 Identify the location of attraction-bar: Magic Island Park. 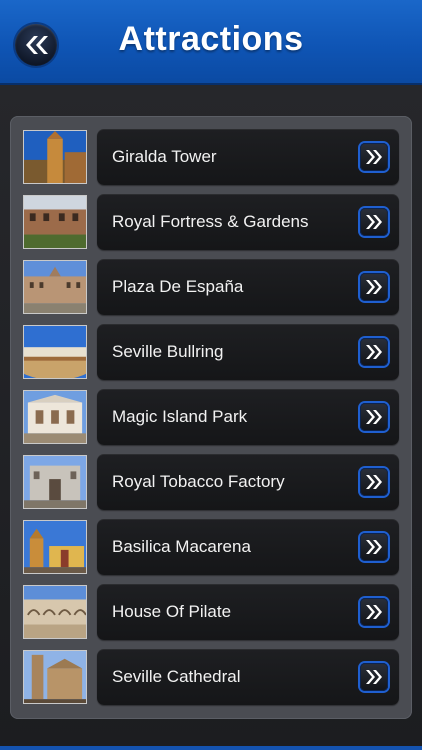
(248, 417).